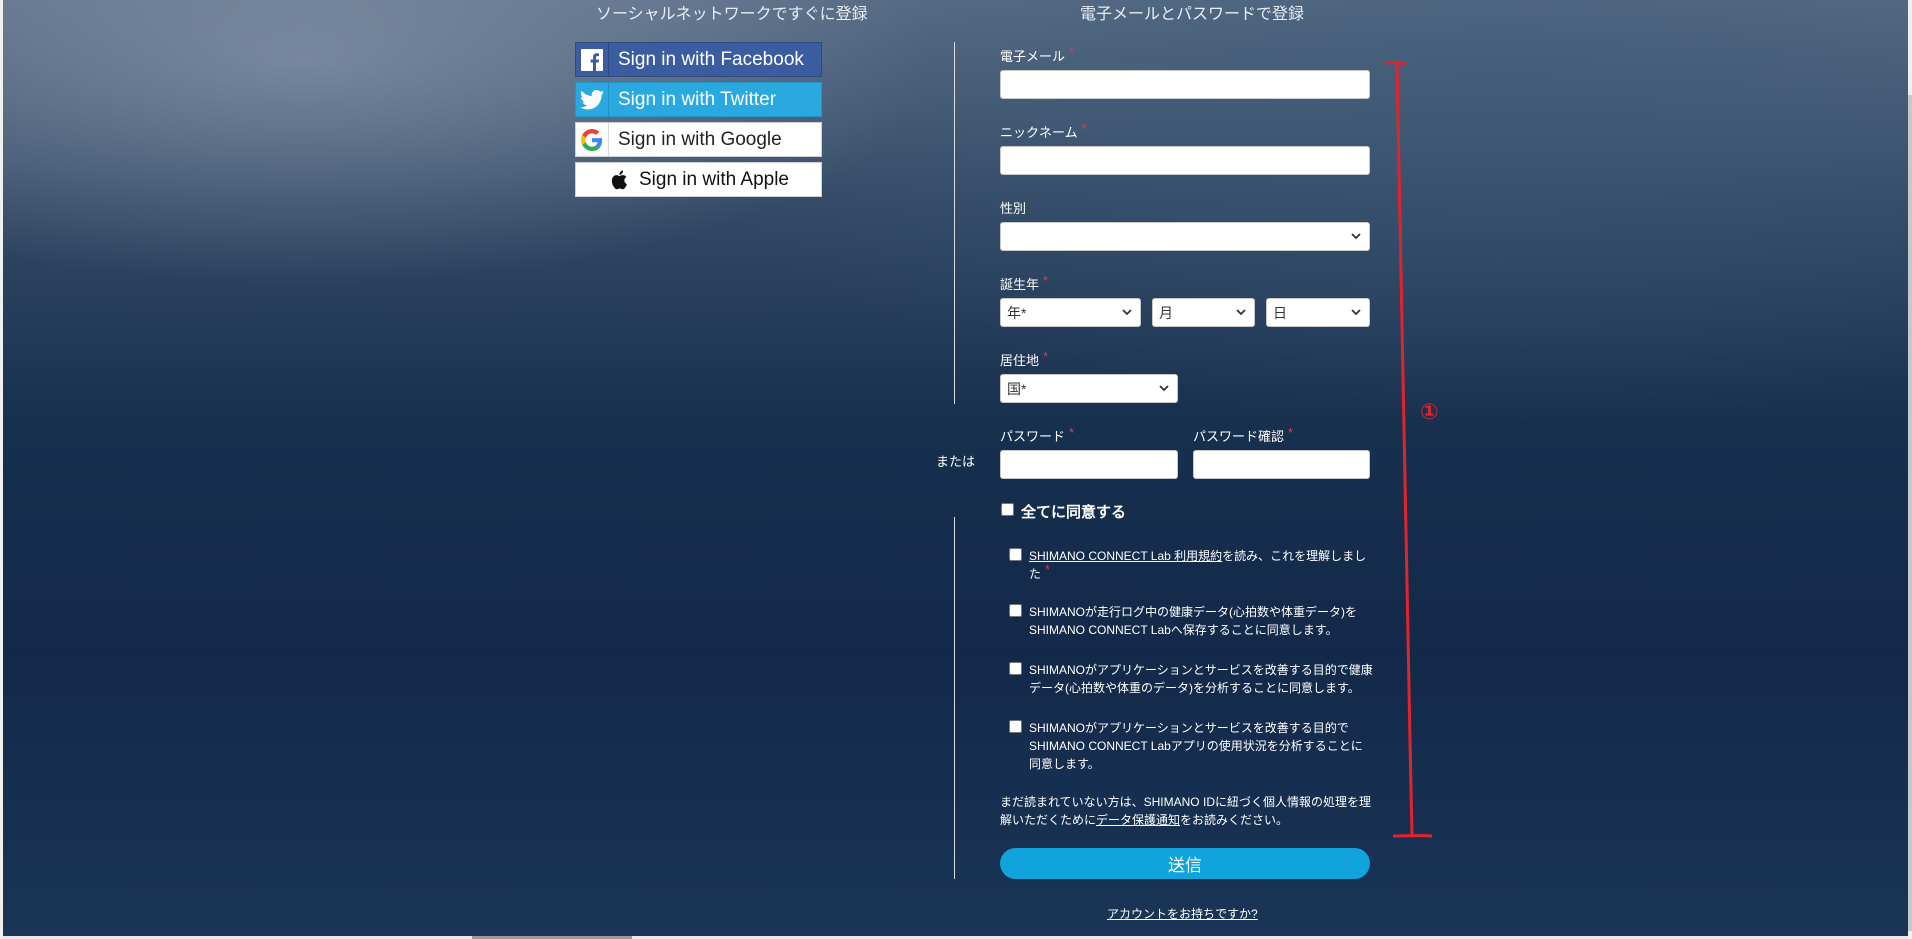 This screenshot has width=1912, height=939. Describe the element at coordinates (1015, 610) in the screenshot. I see `health-save-checkbox` at that location.